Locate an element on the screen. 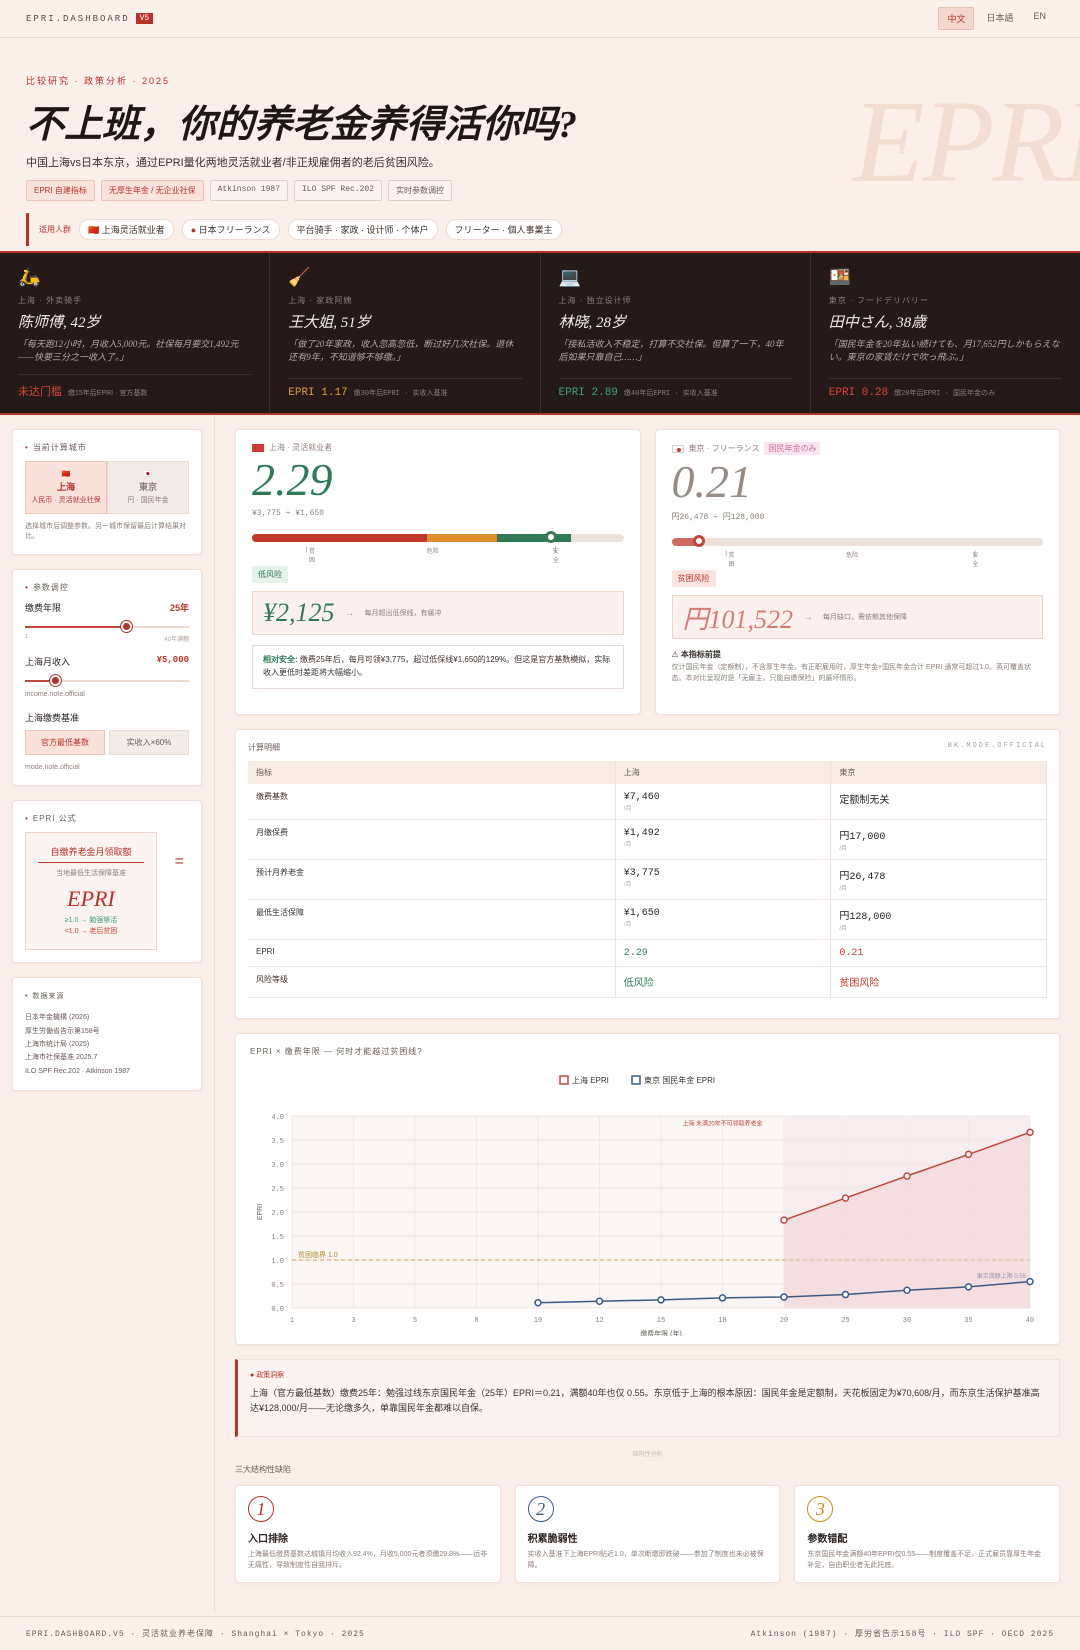 The image size is (1080, 1650). shanghai-cell: ¥1,650/月 is located at coordinates (723, 919).